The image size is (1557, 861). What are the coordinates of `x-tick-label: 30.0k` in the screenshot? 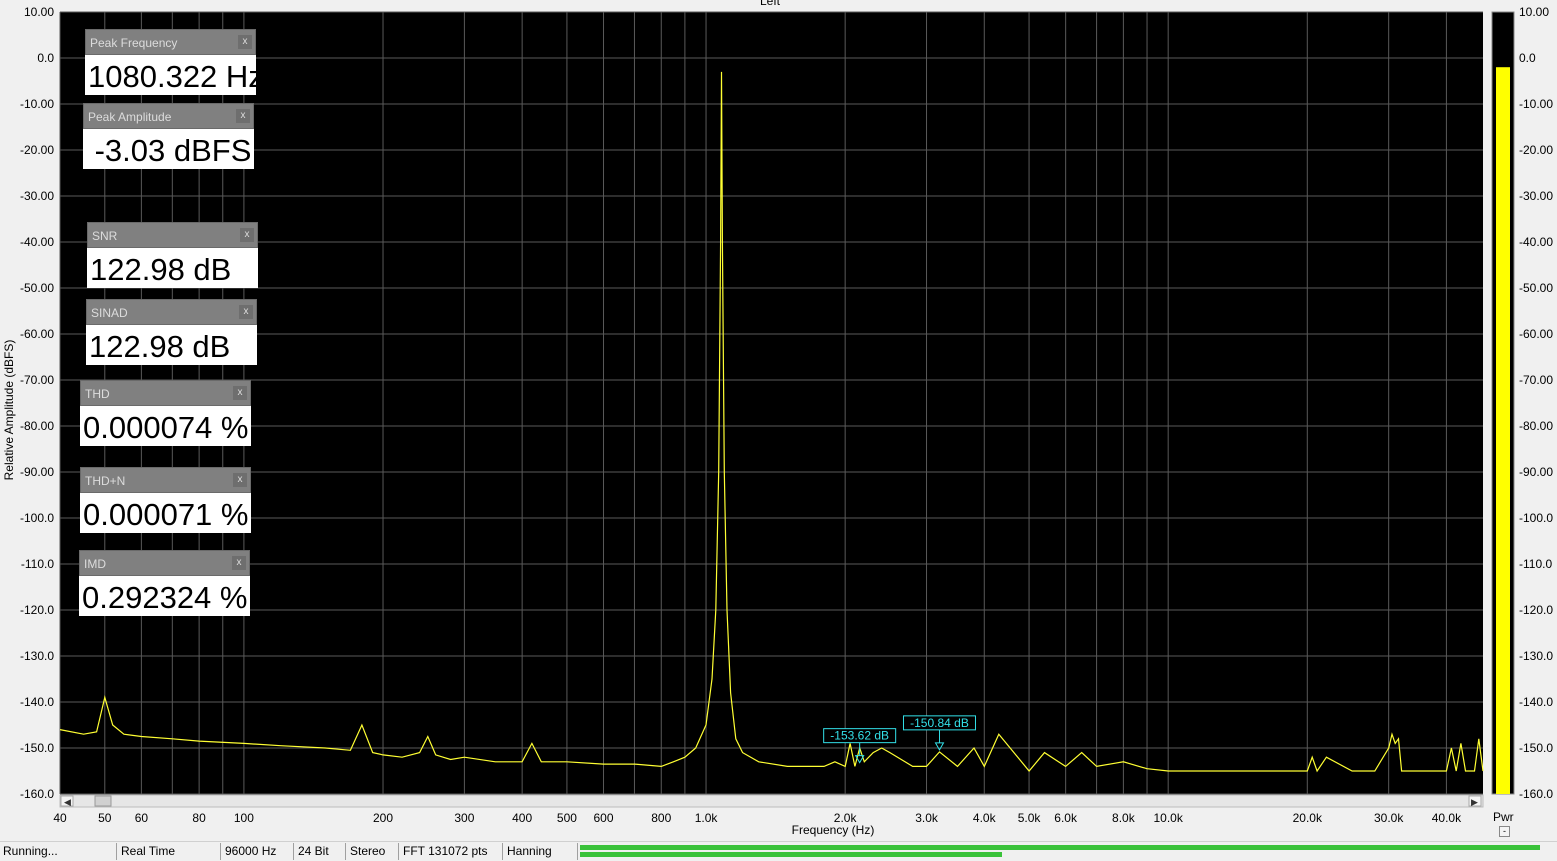 It's located at (1389, 818).